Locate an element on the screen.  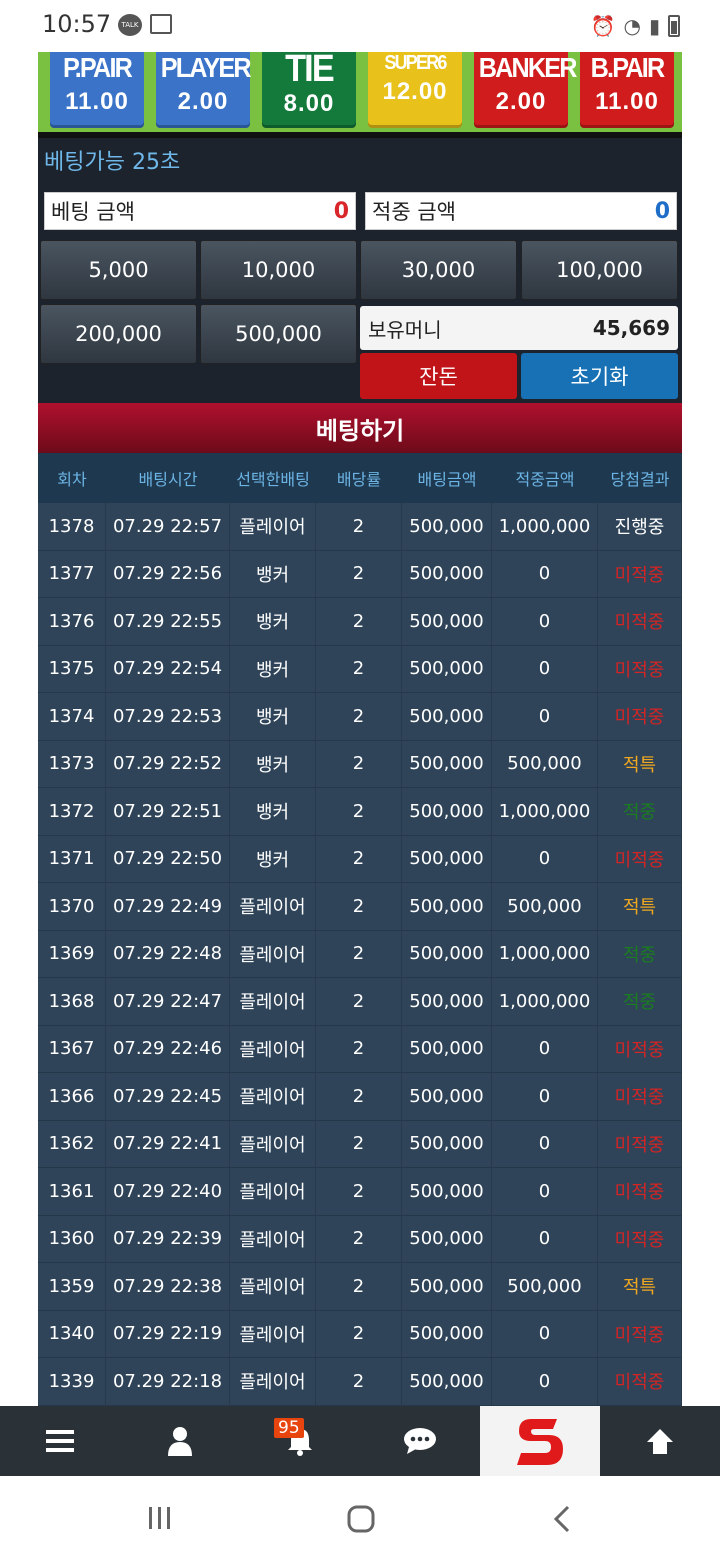
chip-500000-button: 500,000 is located at coordinates (278, 334).